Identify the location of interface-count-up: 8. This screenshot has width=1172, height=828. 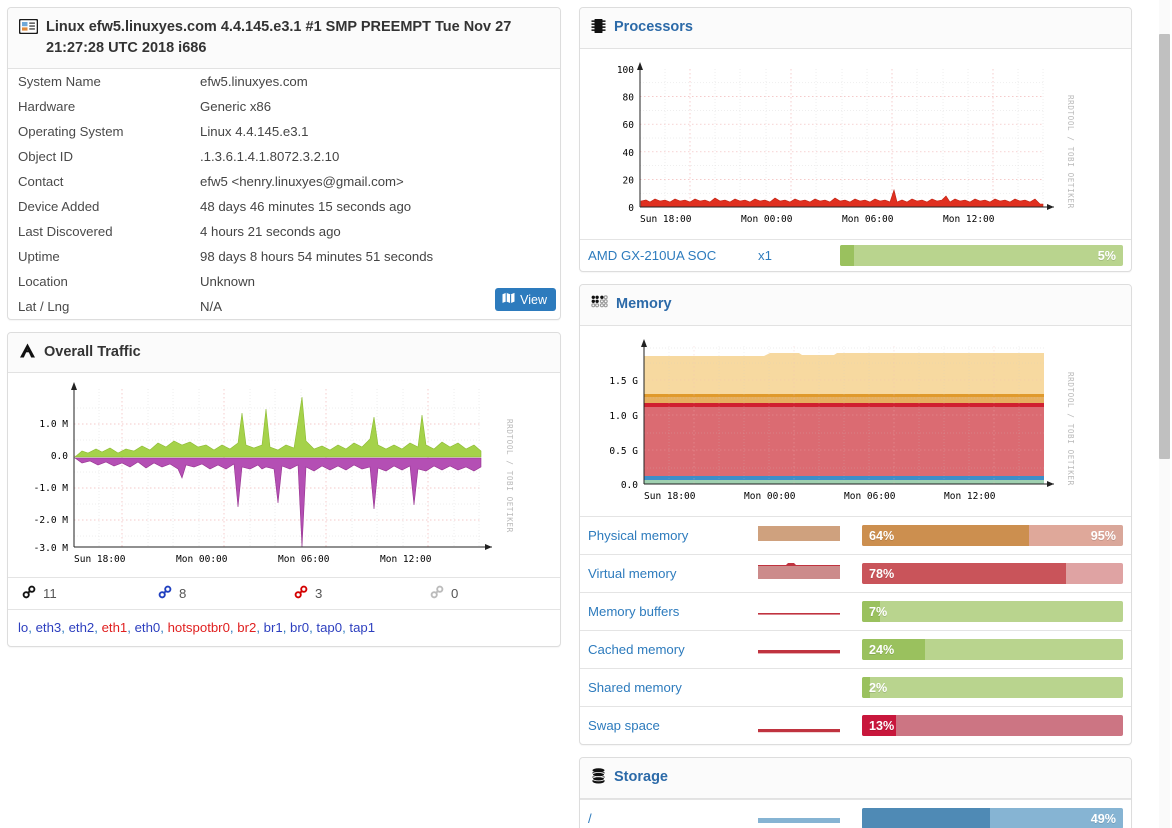
(216, 593).